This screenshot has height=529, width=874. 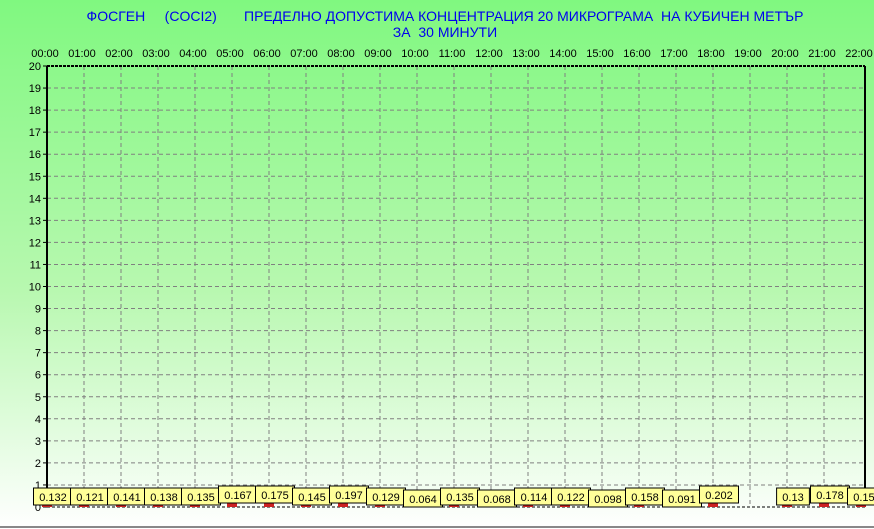 What do you see at coordinates (415, 54) in the screenshot?
I see `x-tick-label: 10:00` at bounding box center [415, 54].